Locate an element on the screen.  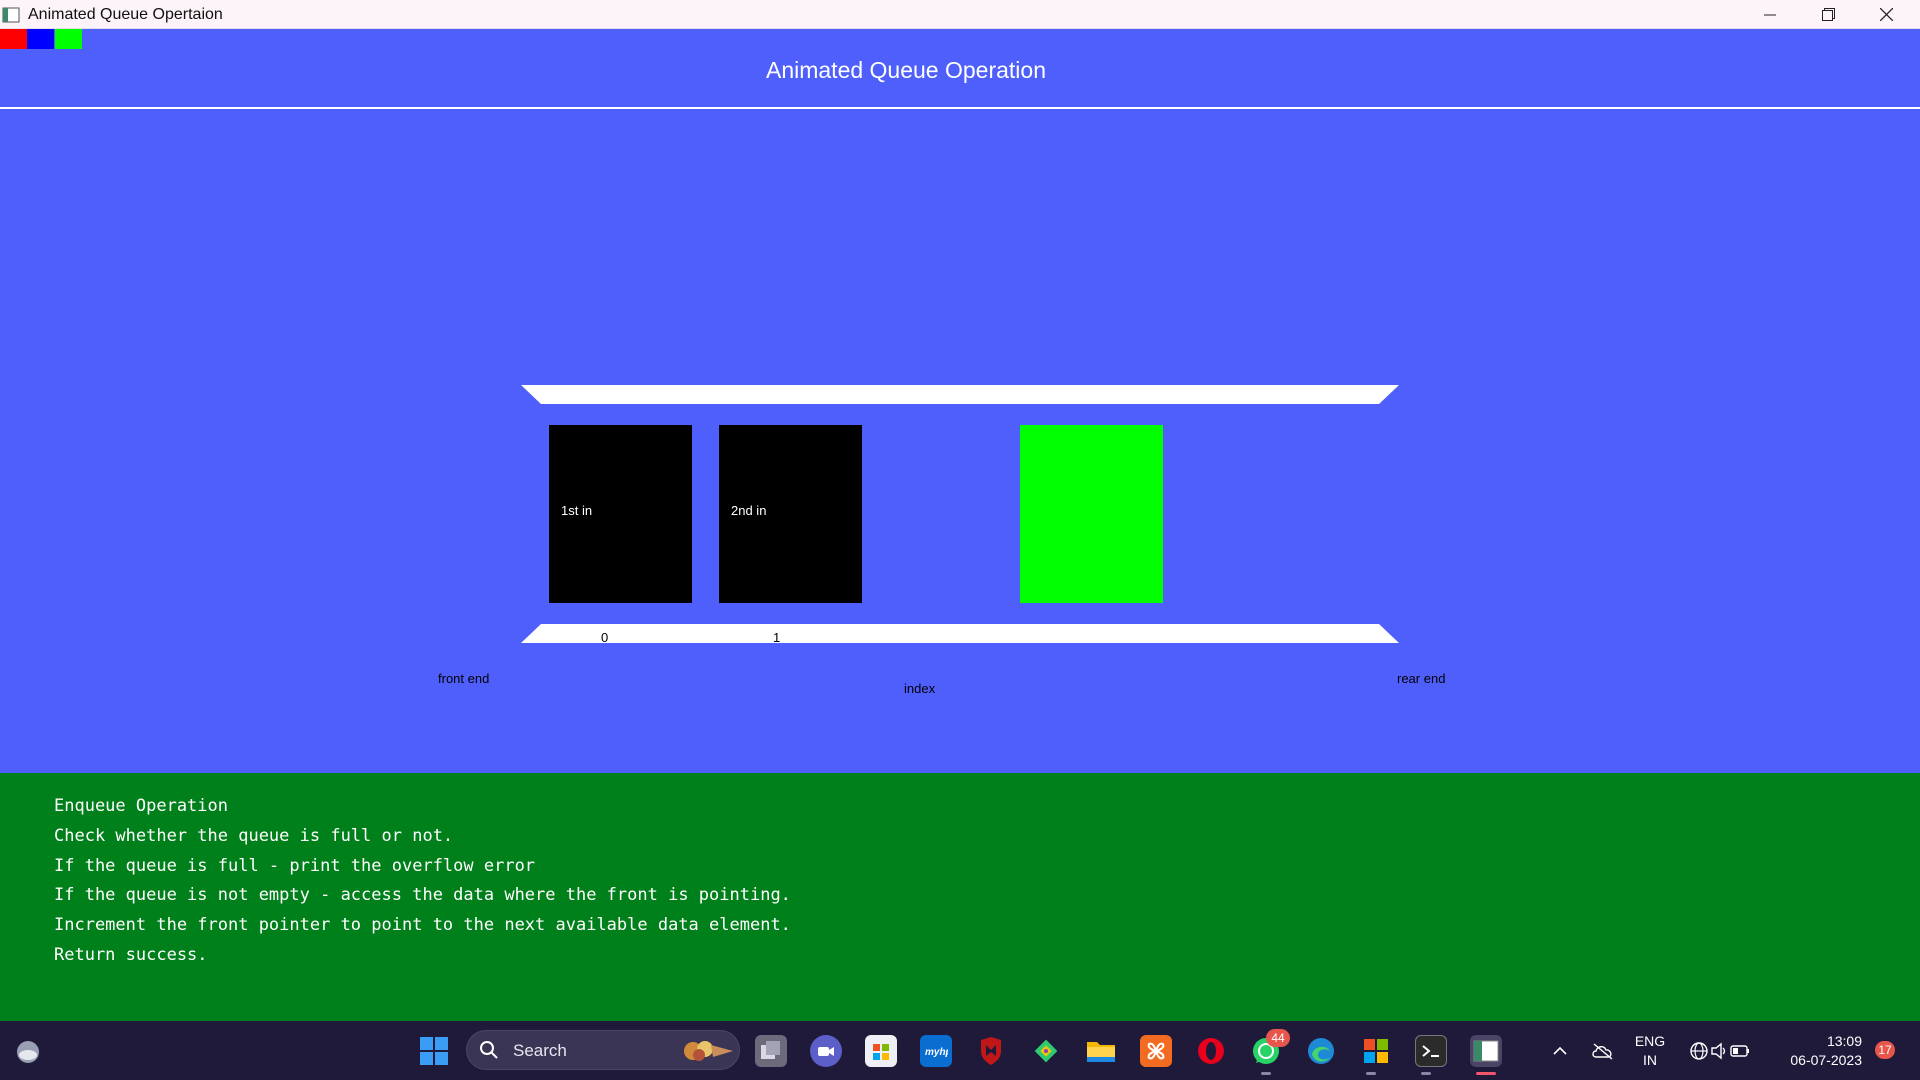
info-line: Enqueue Operation is located at coordinates (141, 806).